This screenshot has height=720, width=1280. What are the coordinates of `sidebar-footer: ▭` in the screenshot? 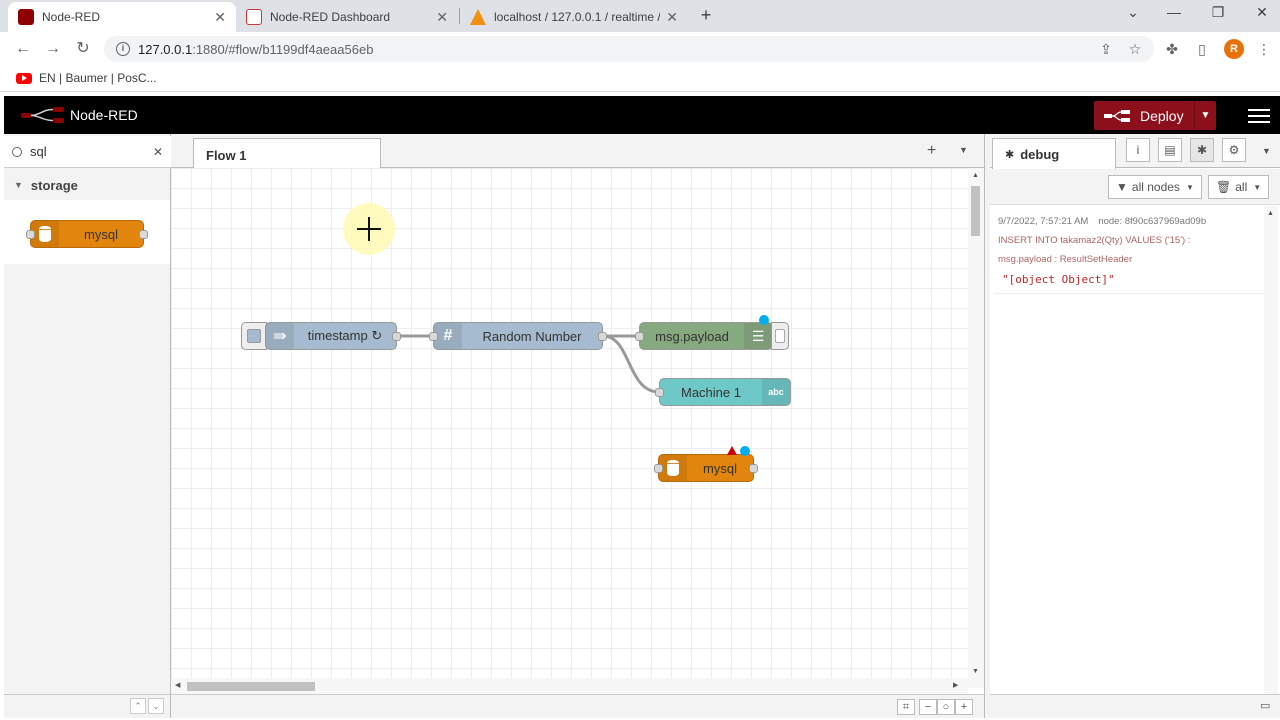 It's located at (1135, 706).